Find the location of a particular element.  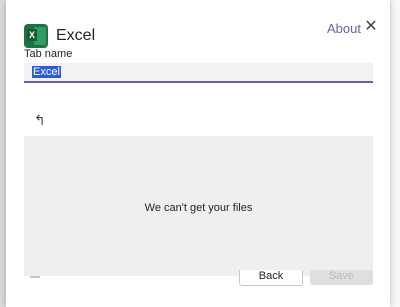

excel-letter: X is located at coordinates (32, 35).